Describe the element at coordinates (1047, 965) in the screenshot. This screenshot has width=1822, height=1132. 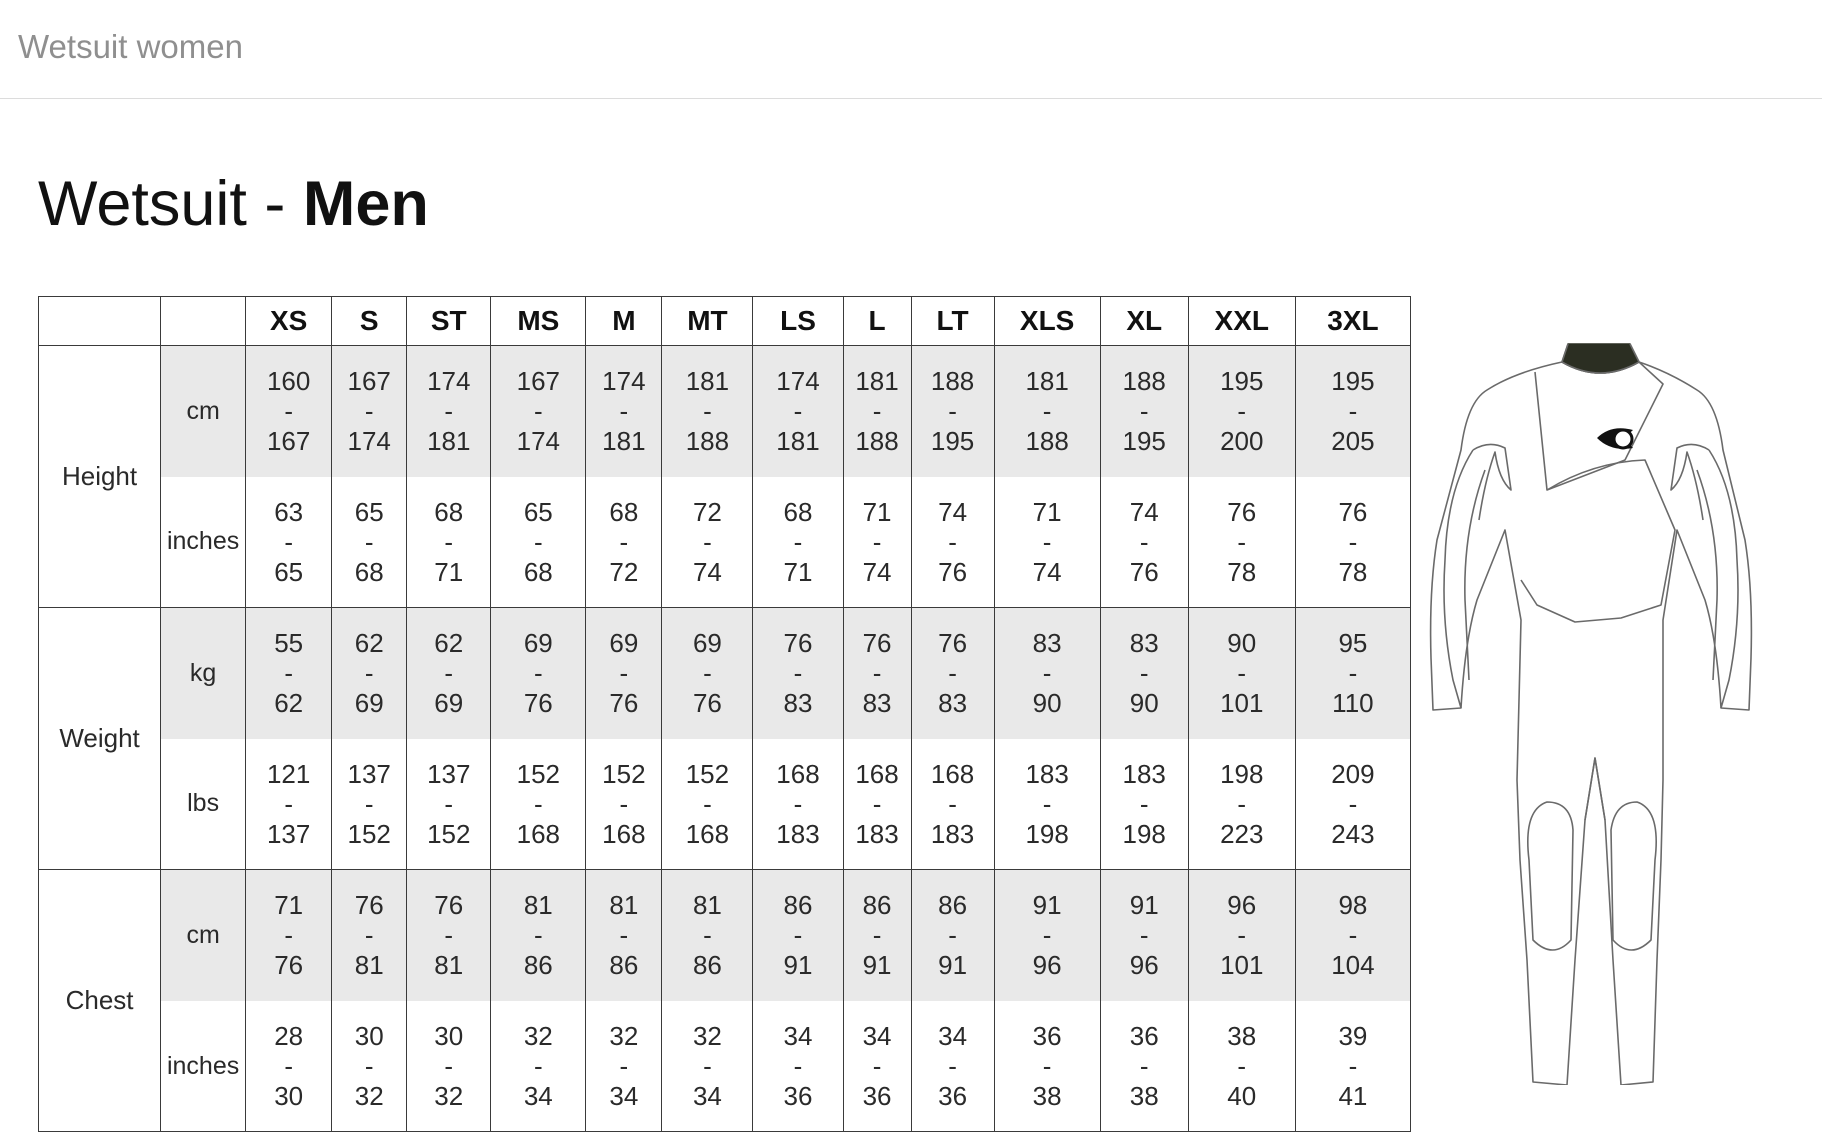
I see `range-max: 96` at that location.